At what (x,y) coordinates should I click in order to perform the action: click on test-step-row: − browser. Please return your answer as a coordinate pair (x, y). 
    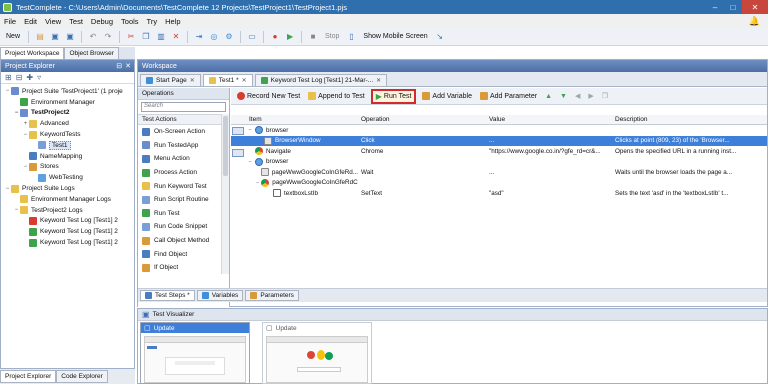
    Looking at the image, I should click on (499, 130).